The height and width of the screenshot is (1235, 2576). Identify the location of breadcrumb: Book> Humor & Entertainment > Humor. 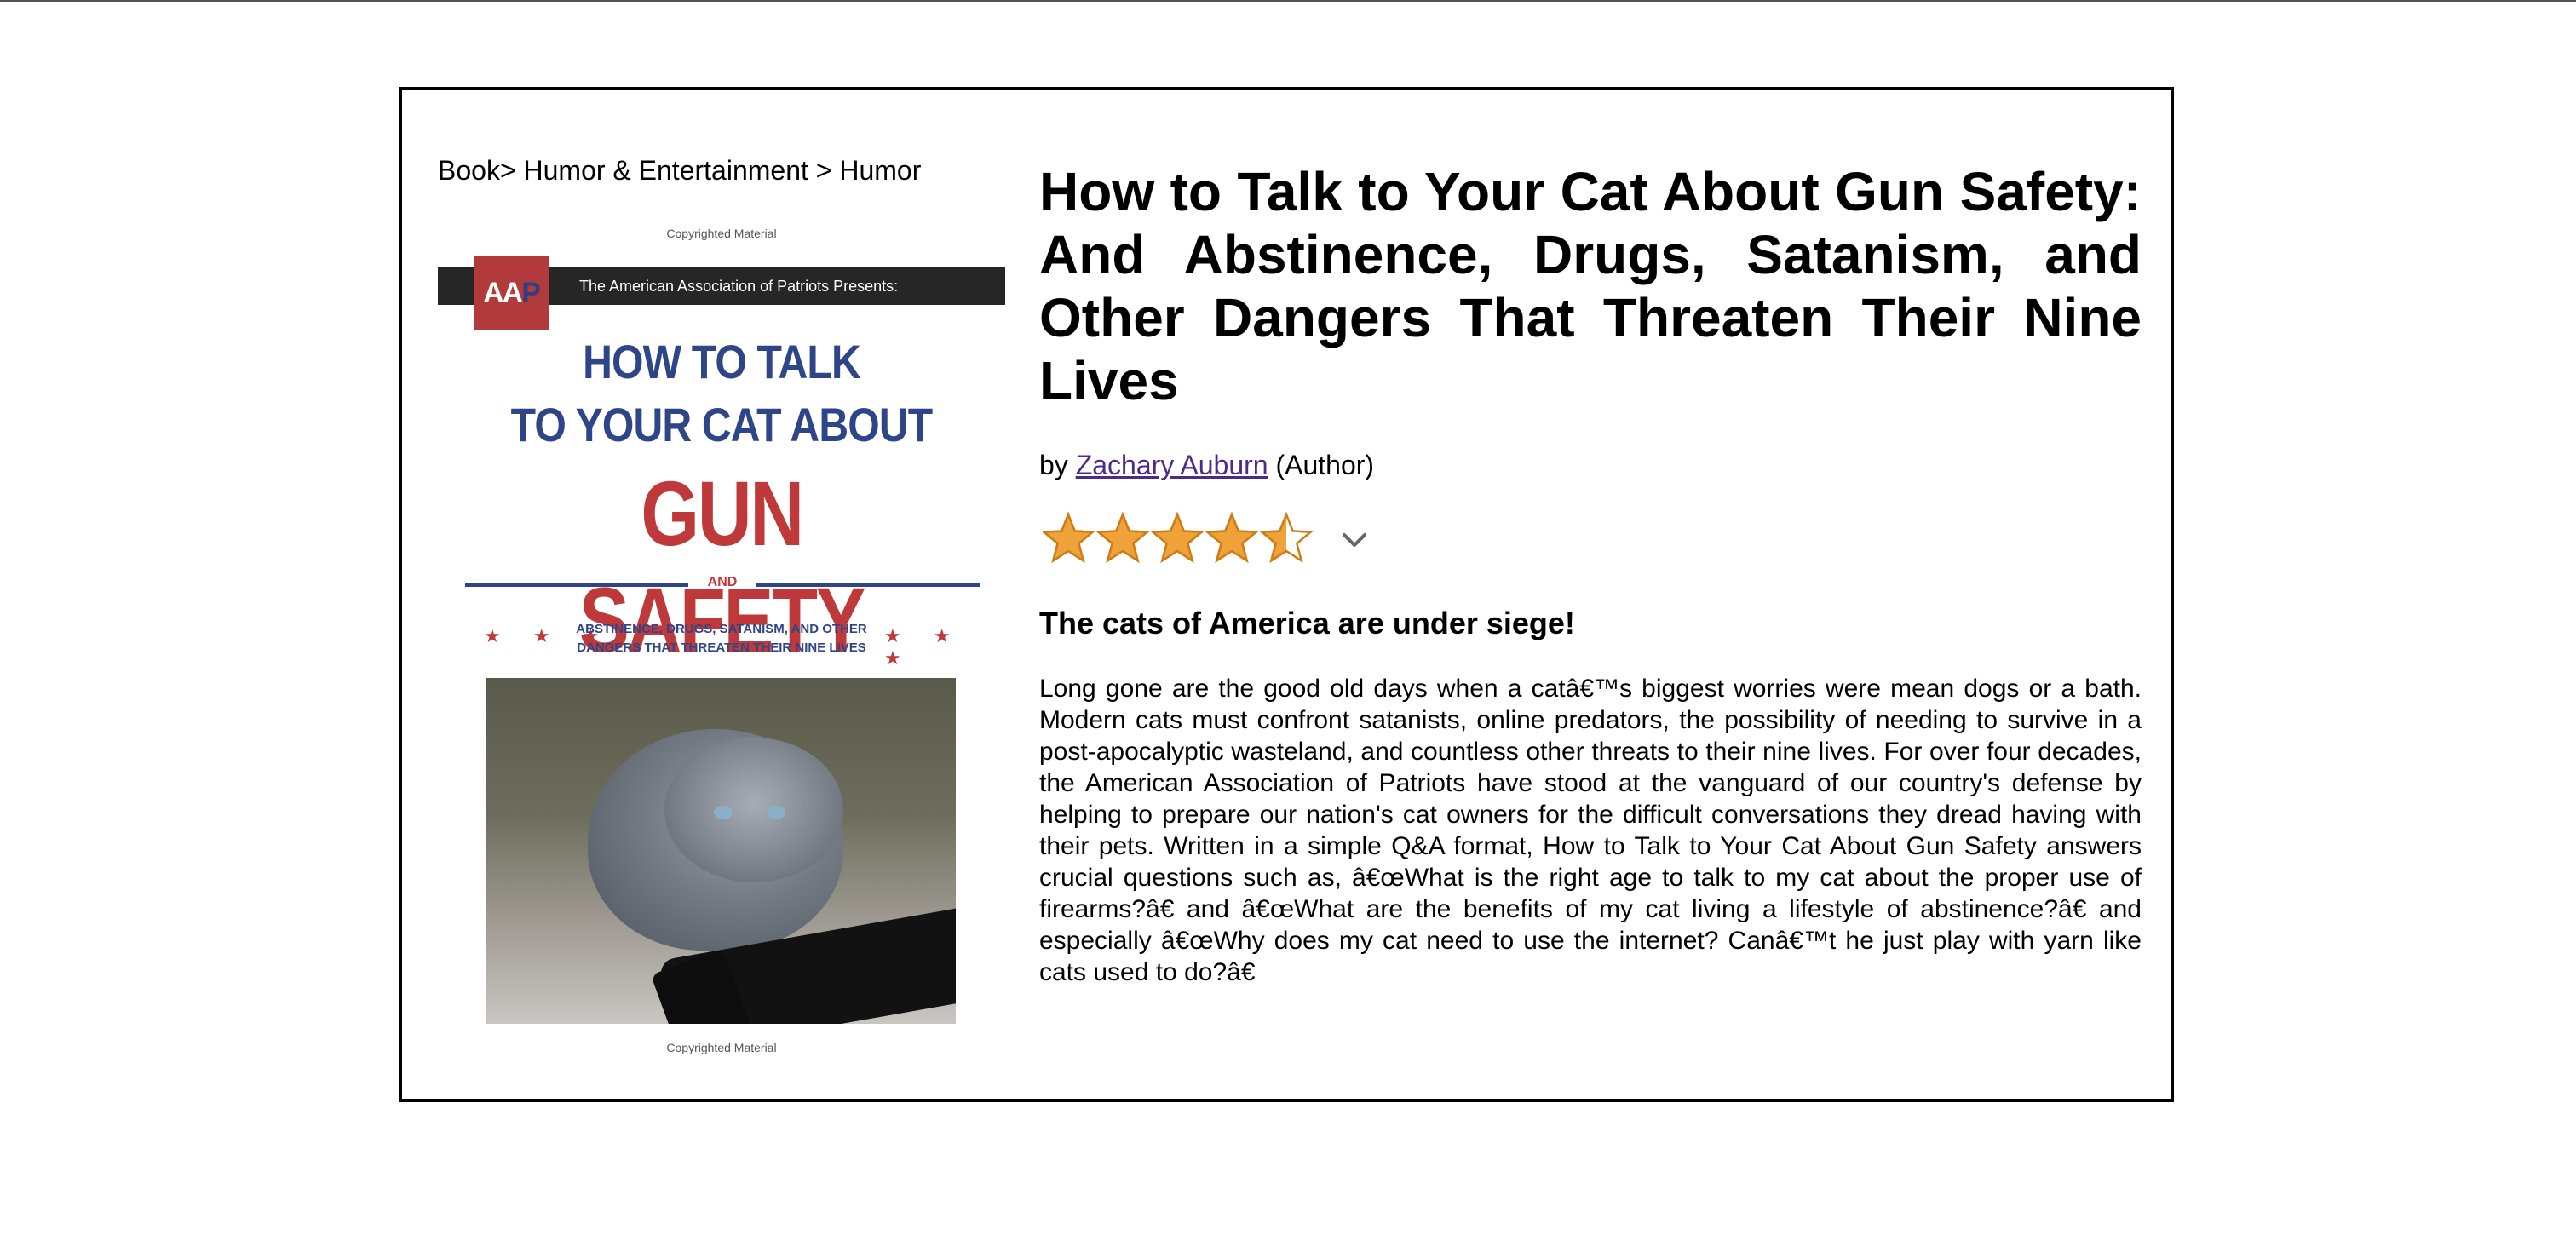
(680, 170).